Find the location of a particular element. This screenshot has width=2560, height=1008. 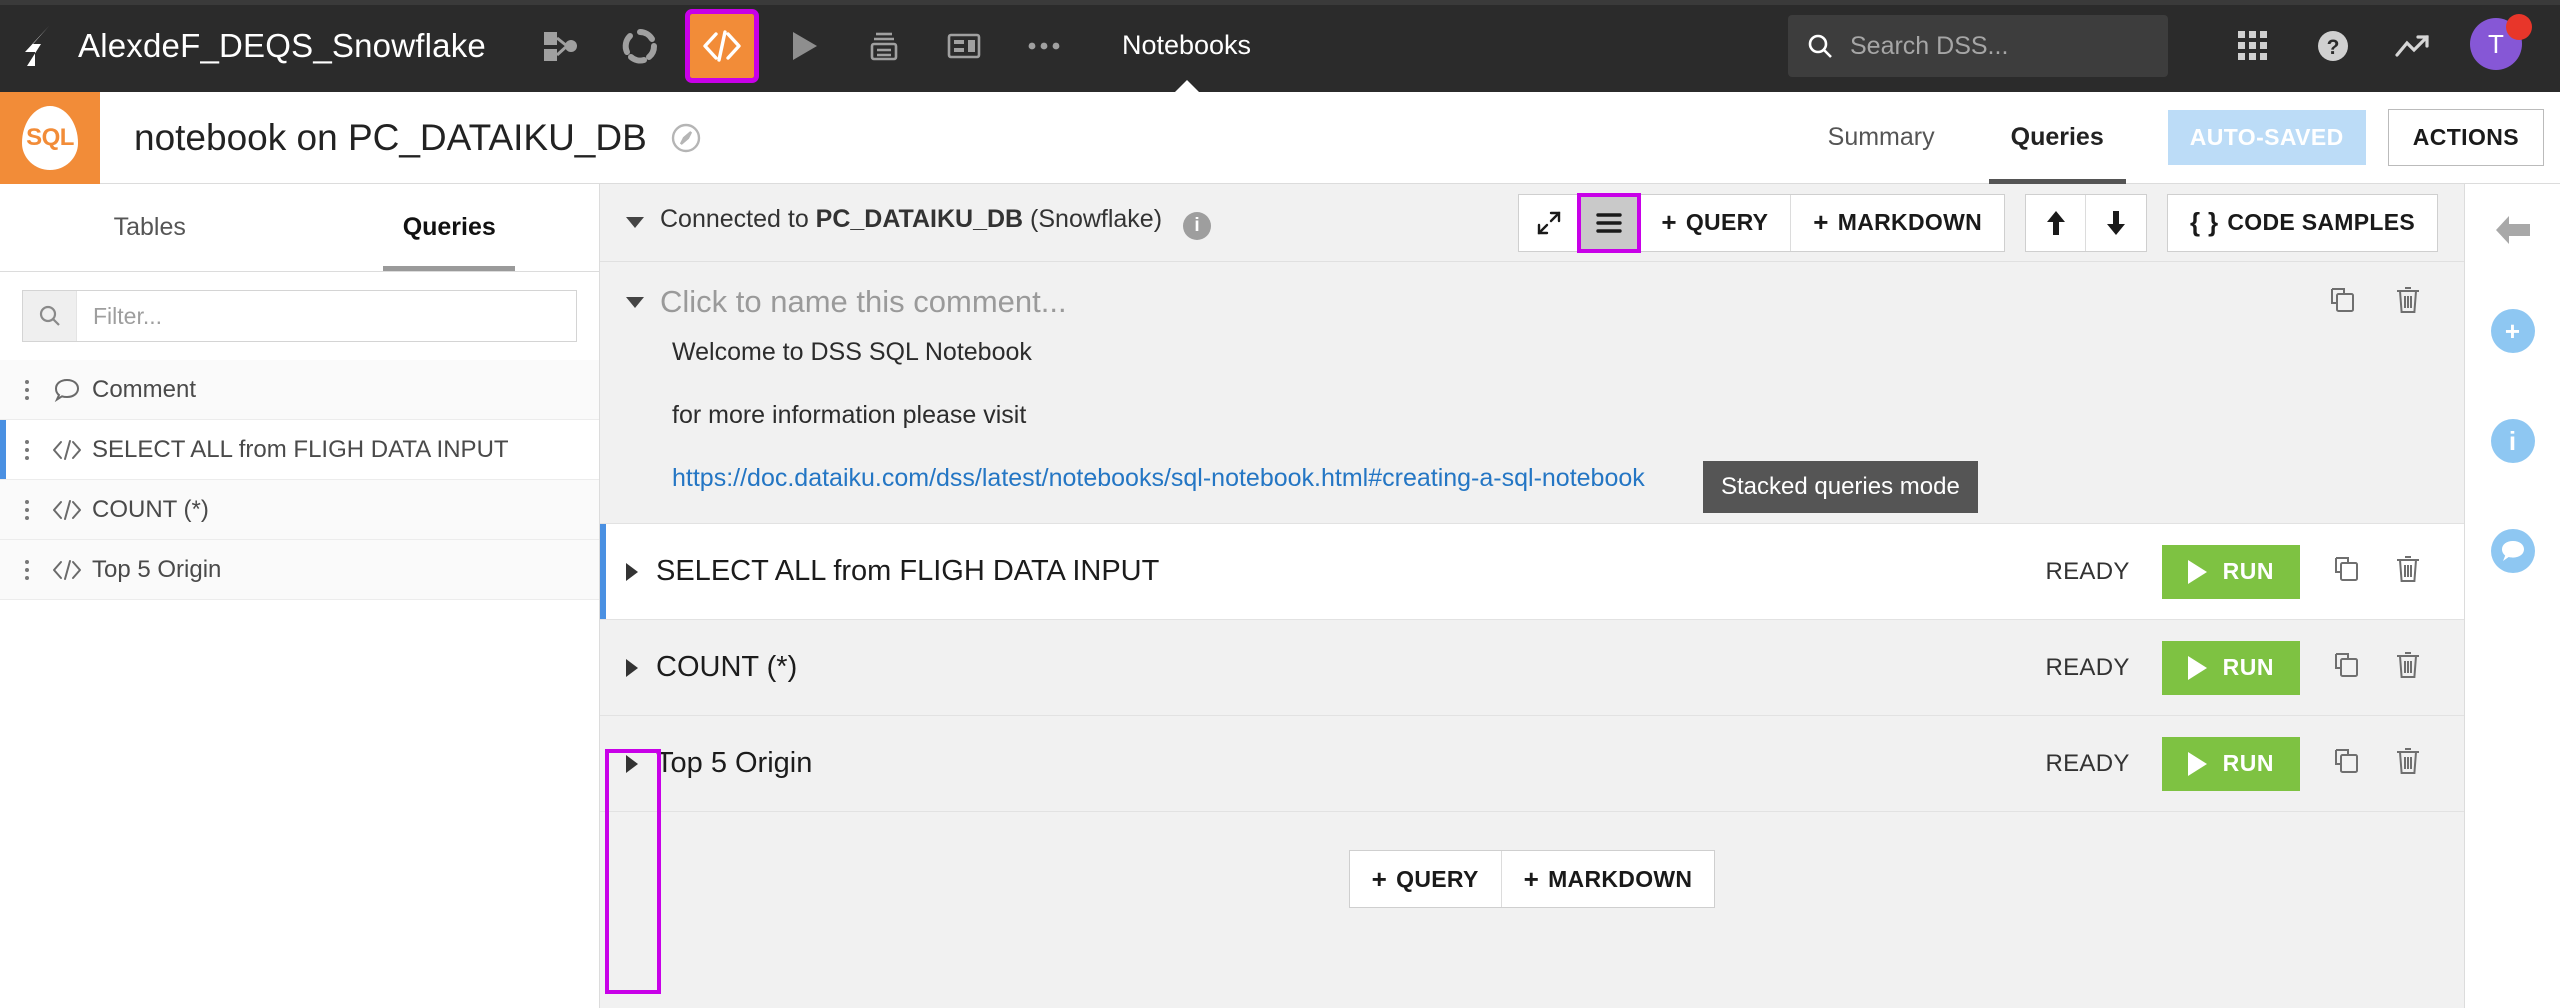

nav-active-caret is located at coordinates (1186, 86).